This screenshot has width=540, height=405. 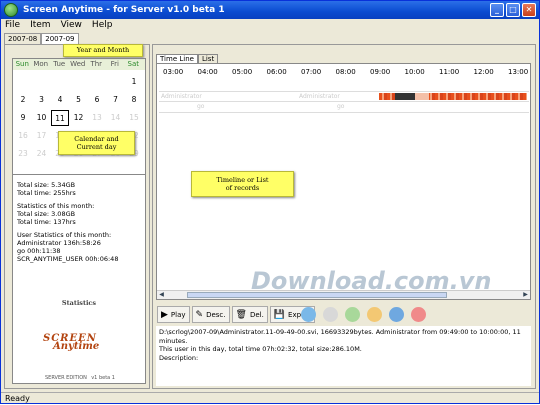 I want to click on user-stat: Administrator 136h:58:26, so click(x=59, y=243).